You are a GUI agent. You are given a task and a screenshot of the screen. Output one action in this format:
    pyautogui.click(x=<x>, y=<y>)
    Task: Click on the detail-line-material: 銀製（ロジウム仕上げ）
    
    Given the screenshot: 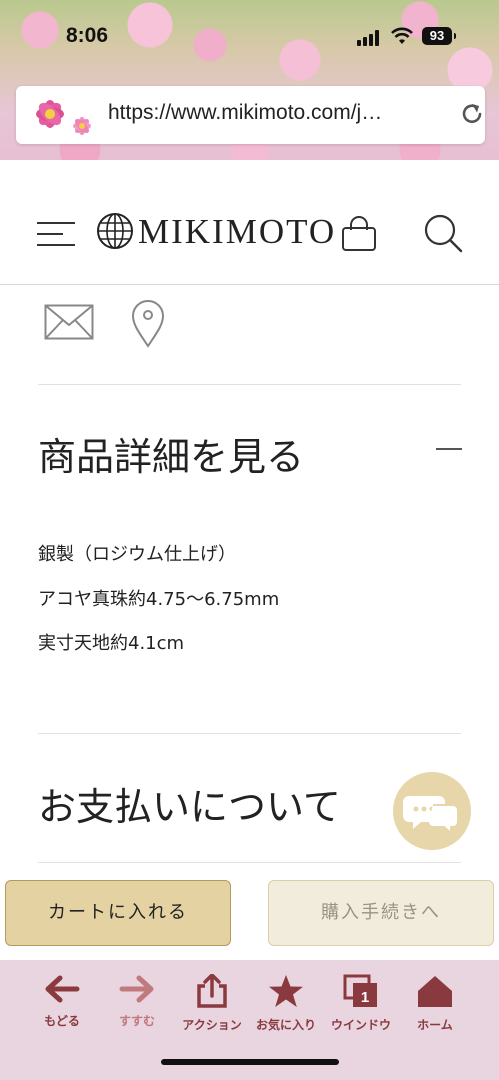 What is the action you would take?
    pyautogui.click(x=137, y=554)
    